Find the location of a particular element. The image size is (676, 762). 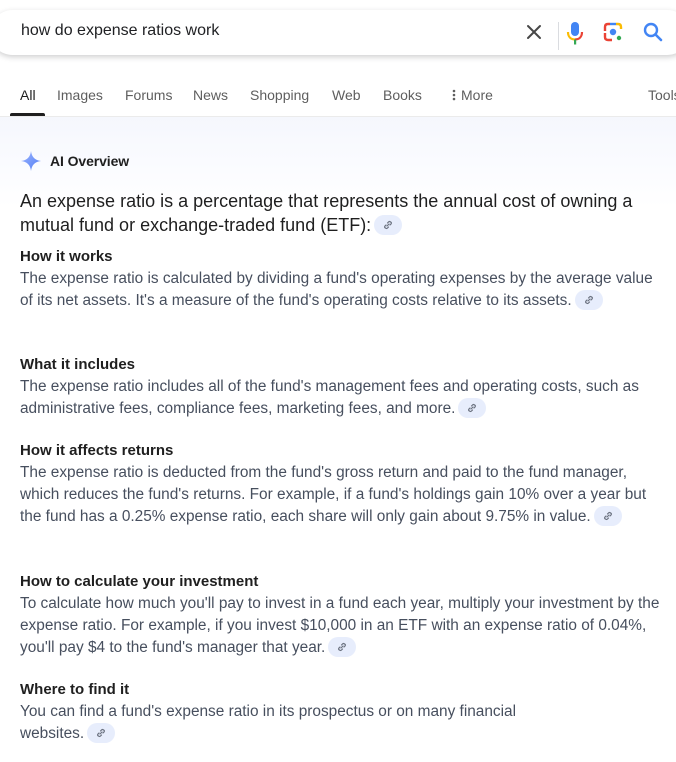

search-input is located at coordinates (261, 31).